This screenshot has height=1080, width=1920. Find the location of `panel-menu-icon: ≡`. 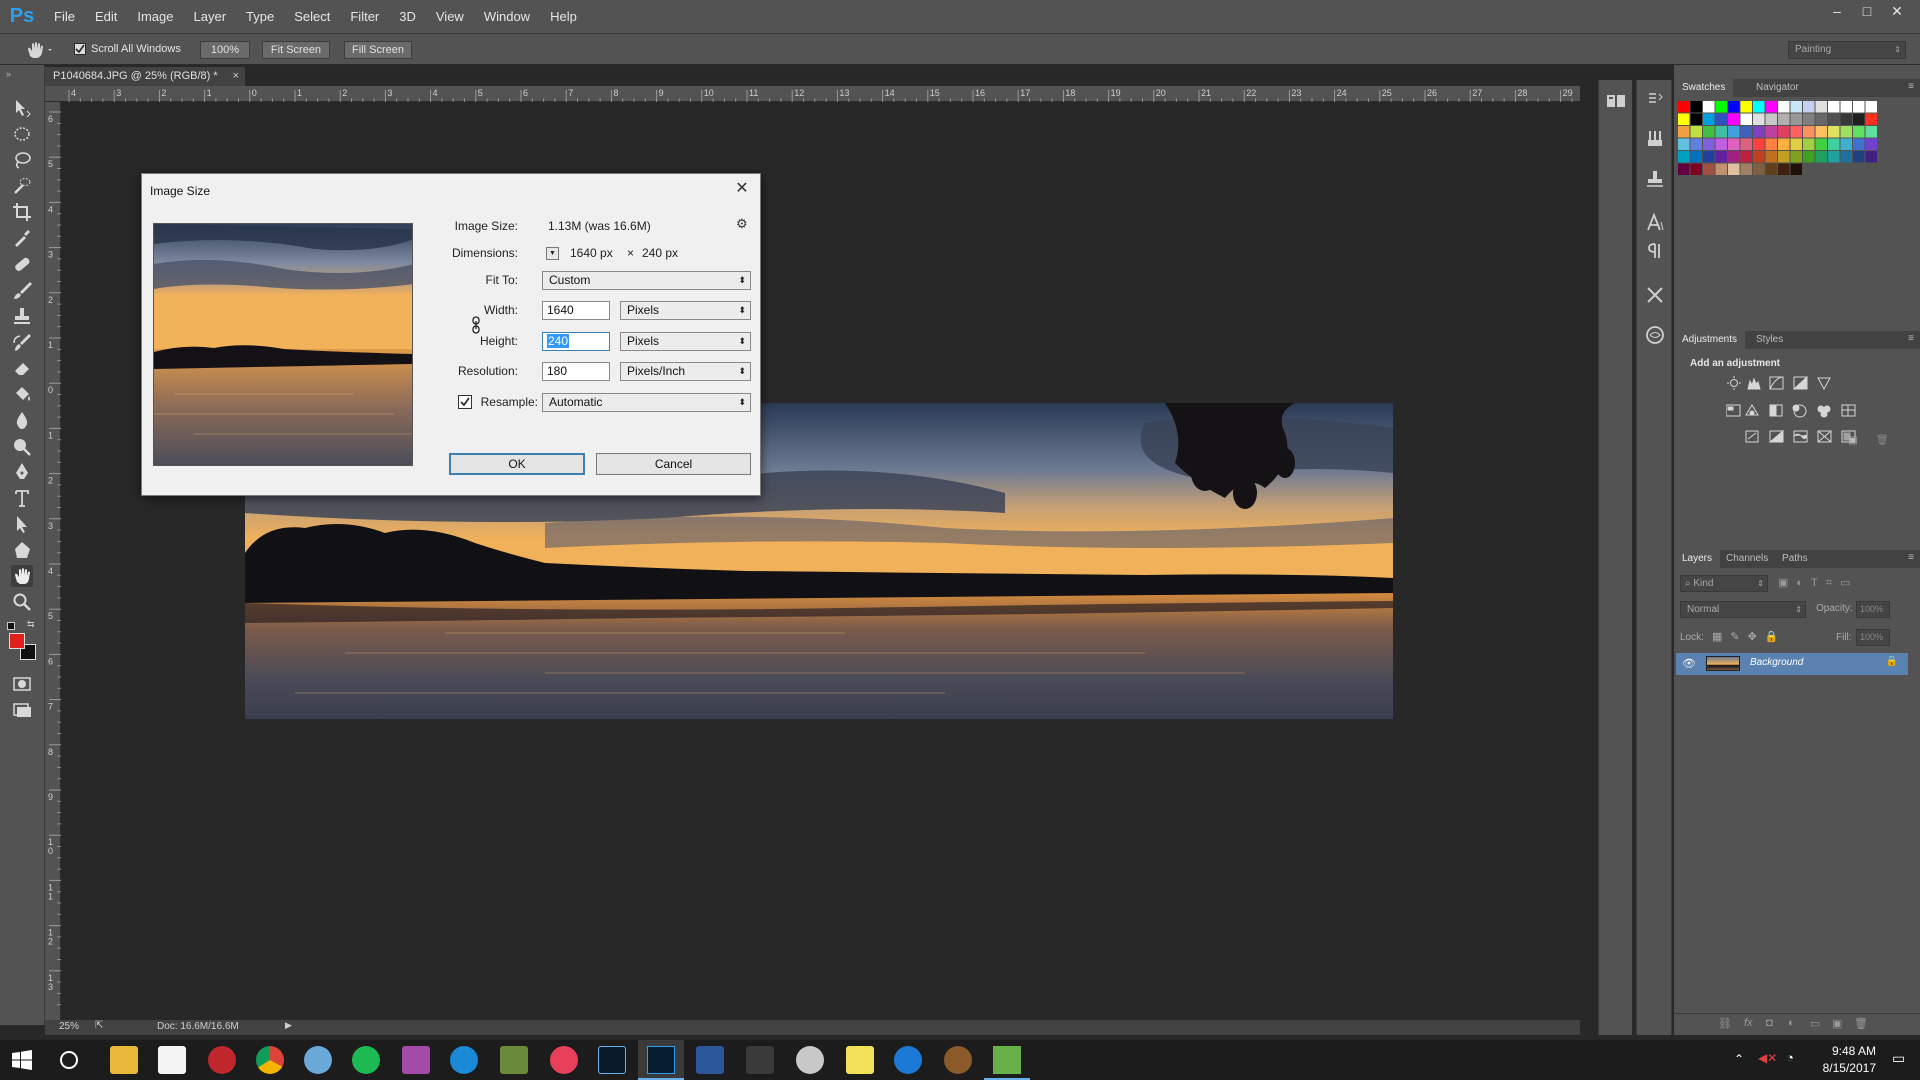

panel-menu-icon: ≡ is located at coordinates (1911, 338).